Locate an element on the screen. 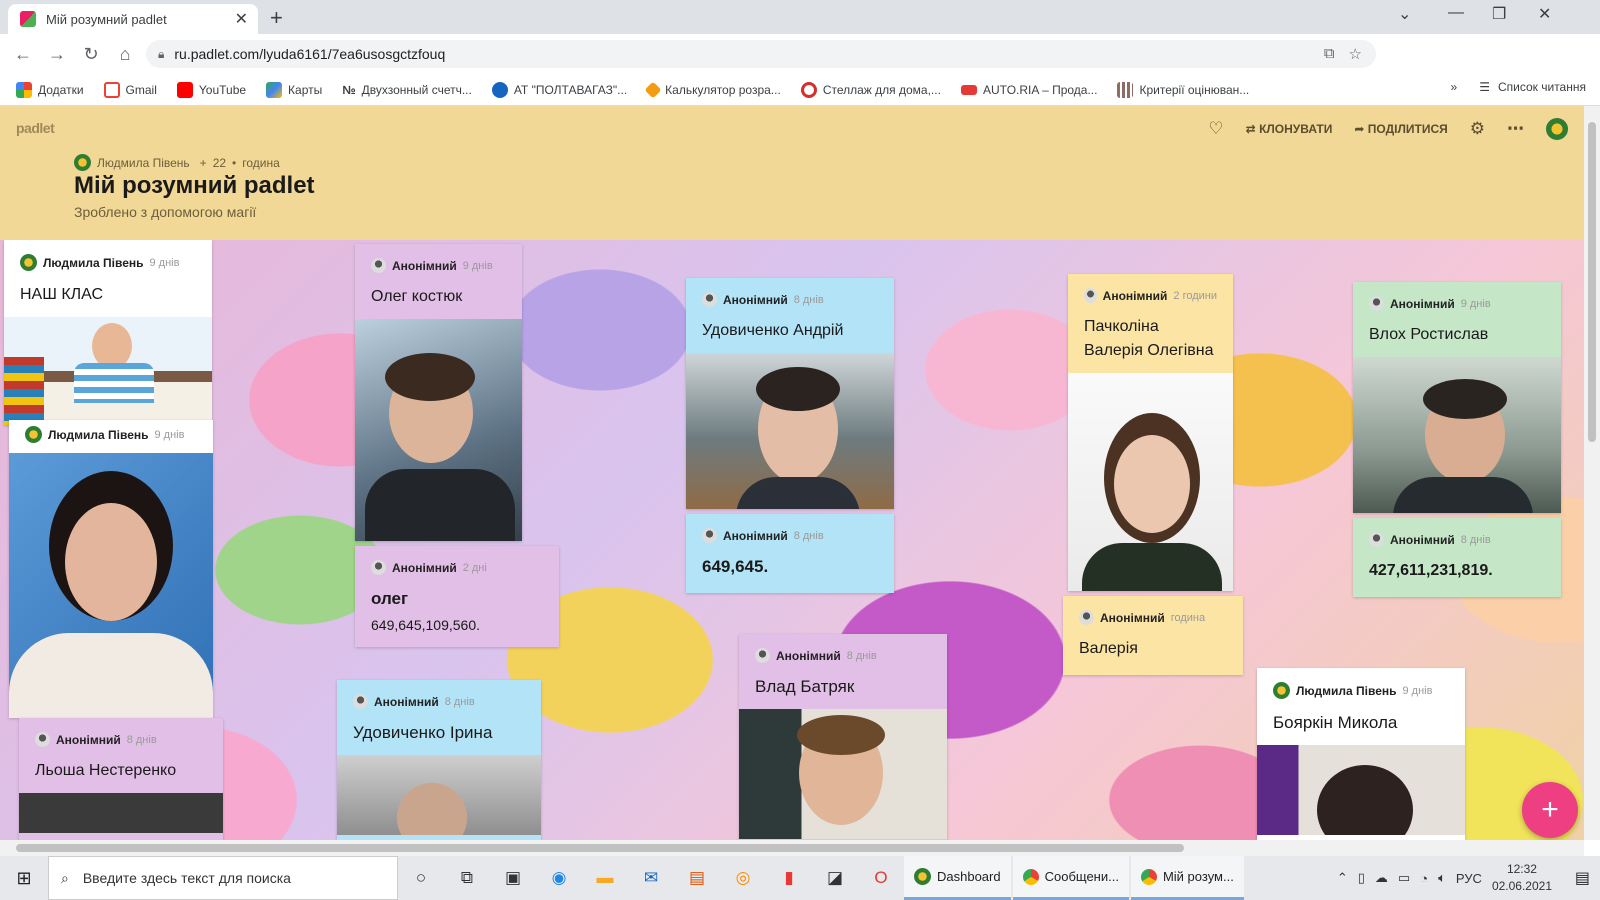  mail-icon: ✉ is located at coordinates (651, 878).